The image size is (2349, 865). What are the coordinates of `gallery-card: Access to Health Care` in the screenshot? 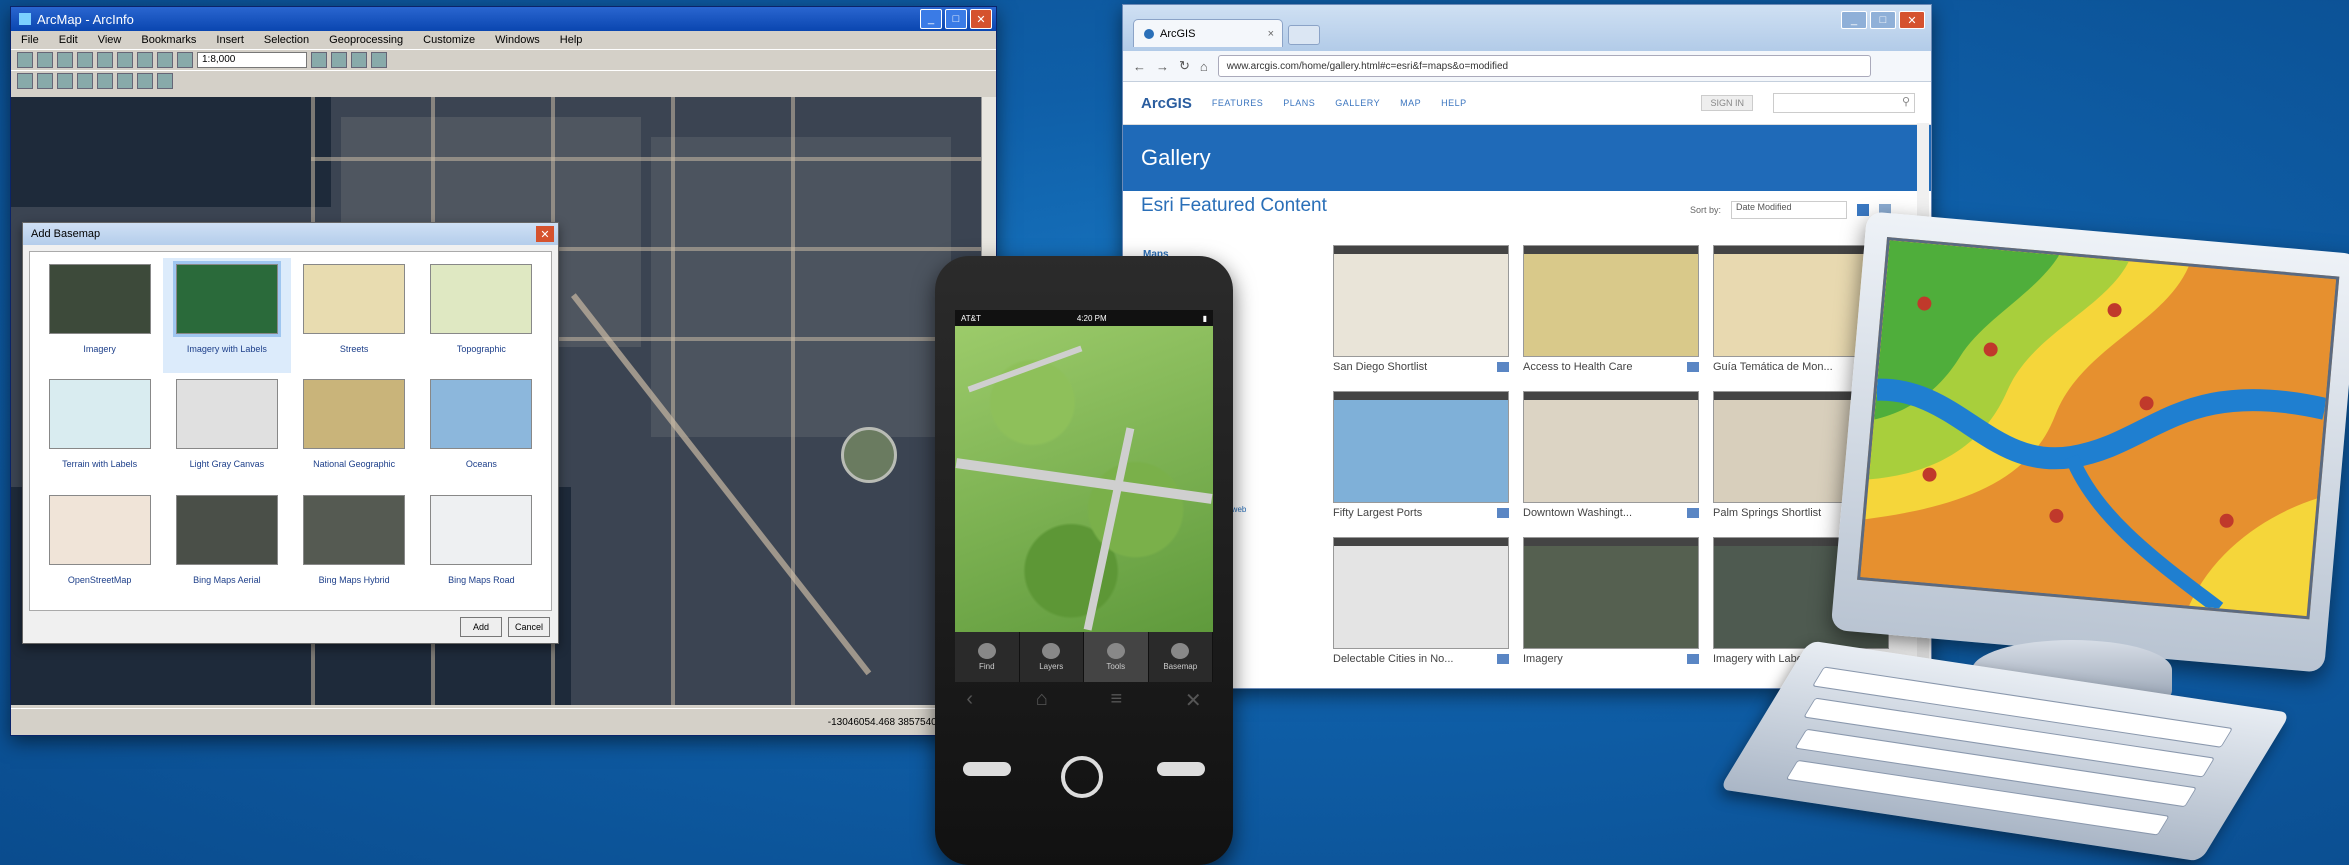 It's located at (1611, 309).